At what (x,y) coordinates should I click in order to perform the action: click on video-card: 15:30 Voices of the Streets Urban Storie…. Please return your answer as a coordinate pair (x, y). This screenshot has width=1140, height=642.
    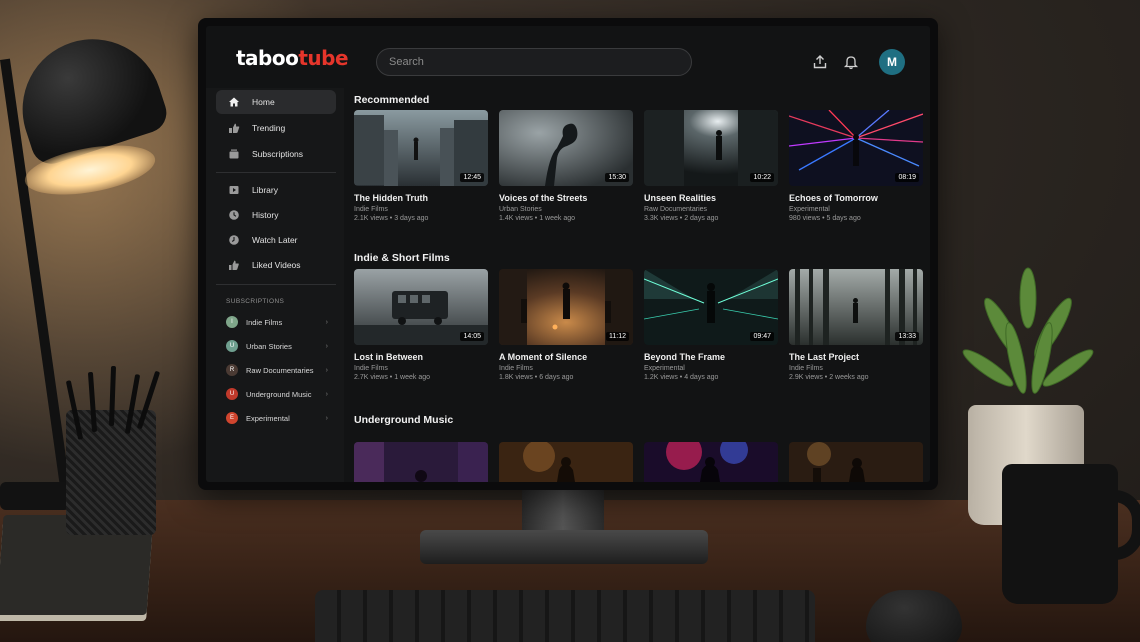
    Looking at the image, I should click on (566, 166).